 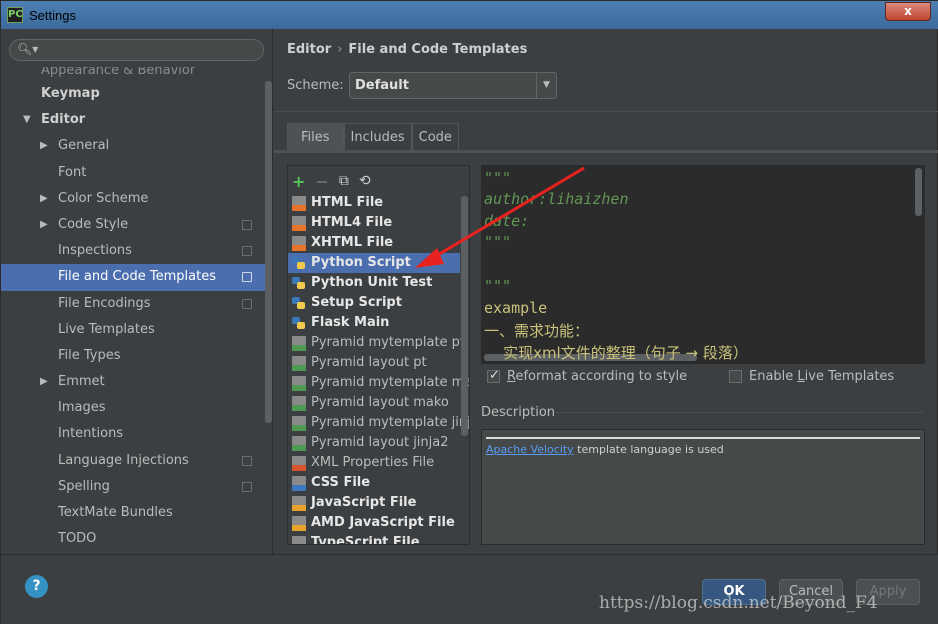 I want to click on tab-files: Files, so click(x=315, y=136).